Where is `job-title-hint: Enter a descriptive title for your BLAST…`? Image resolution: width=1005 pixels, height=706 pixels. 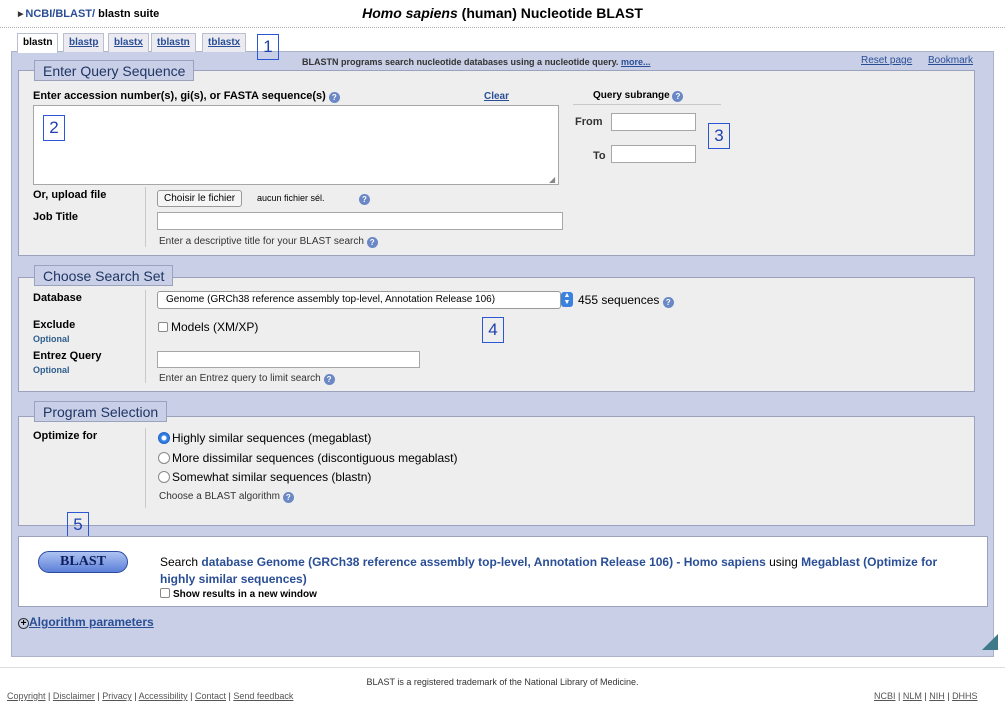
job-title-hint: Enter a descriptive title for your BLAST… is located at coordinates (268, 242).